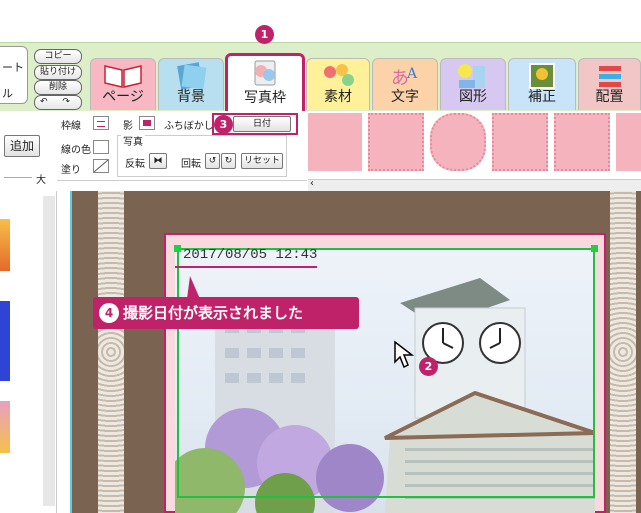 This screenshot has width=641, height=513. Describe the element at coordinates (339, 75) in the screenshot. I see `materials-icon` at that location.